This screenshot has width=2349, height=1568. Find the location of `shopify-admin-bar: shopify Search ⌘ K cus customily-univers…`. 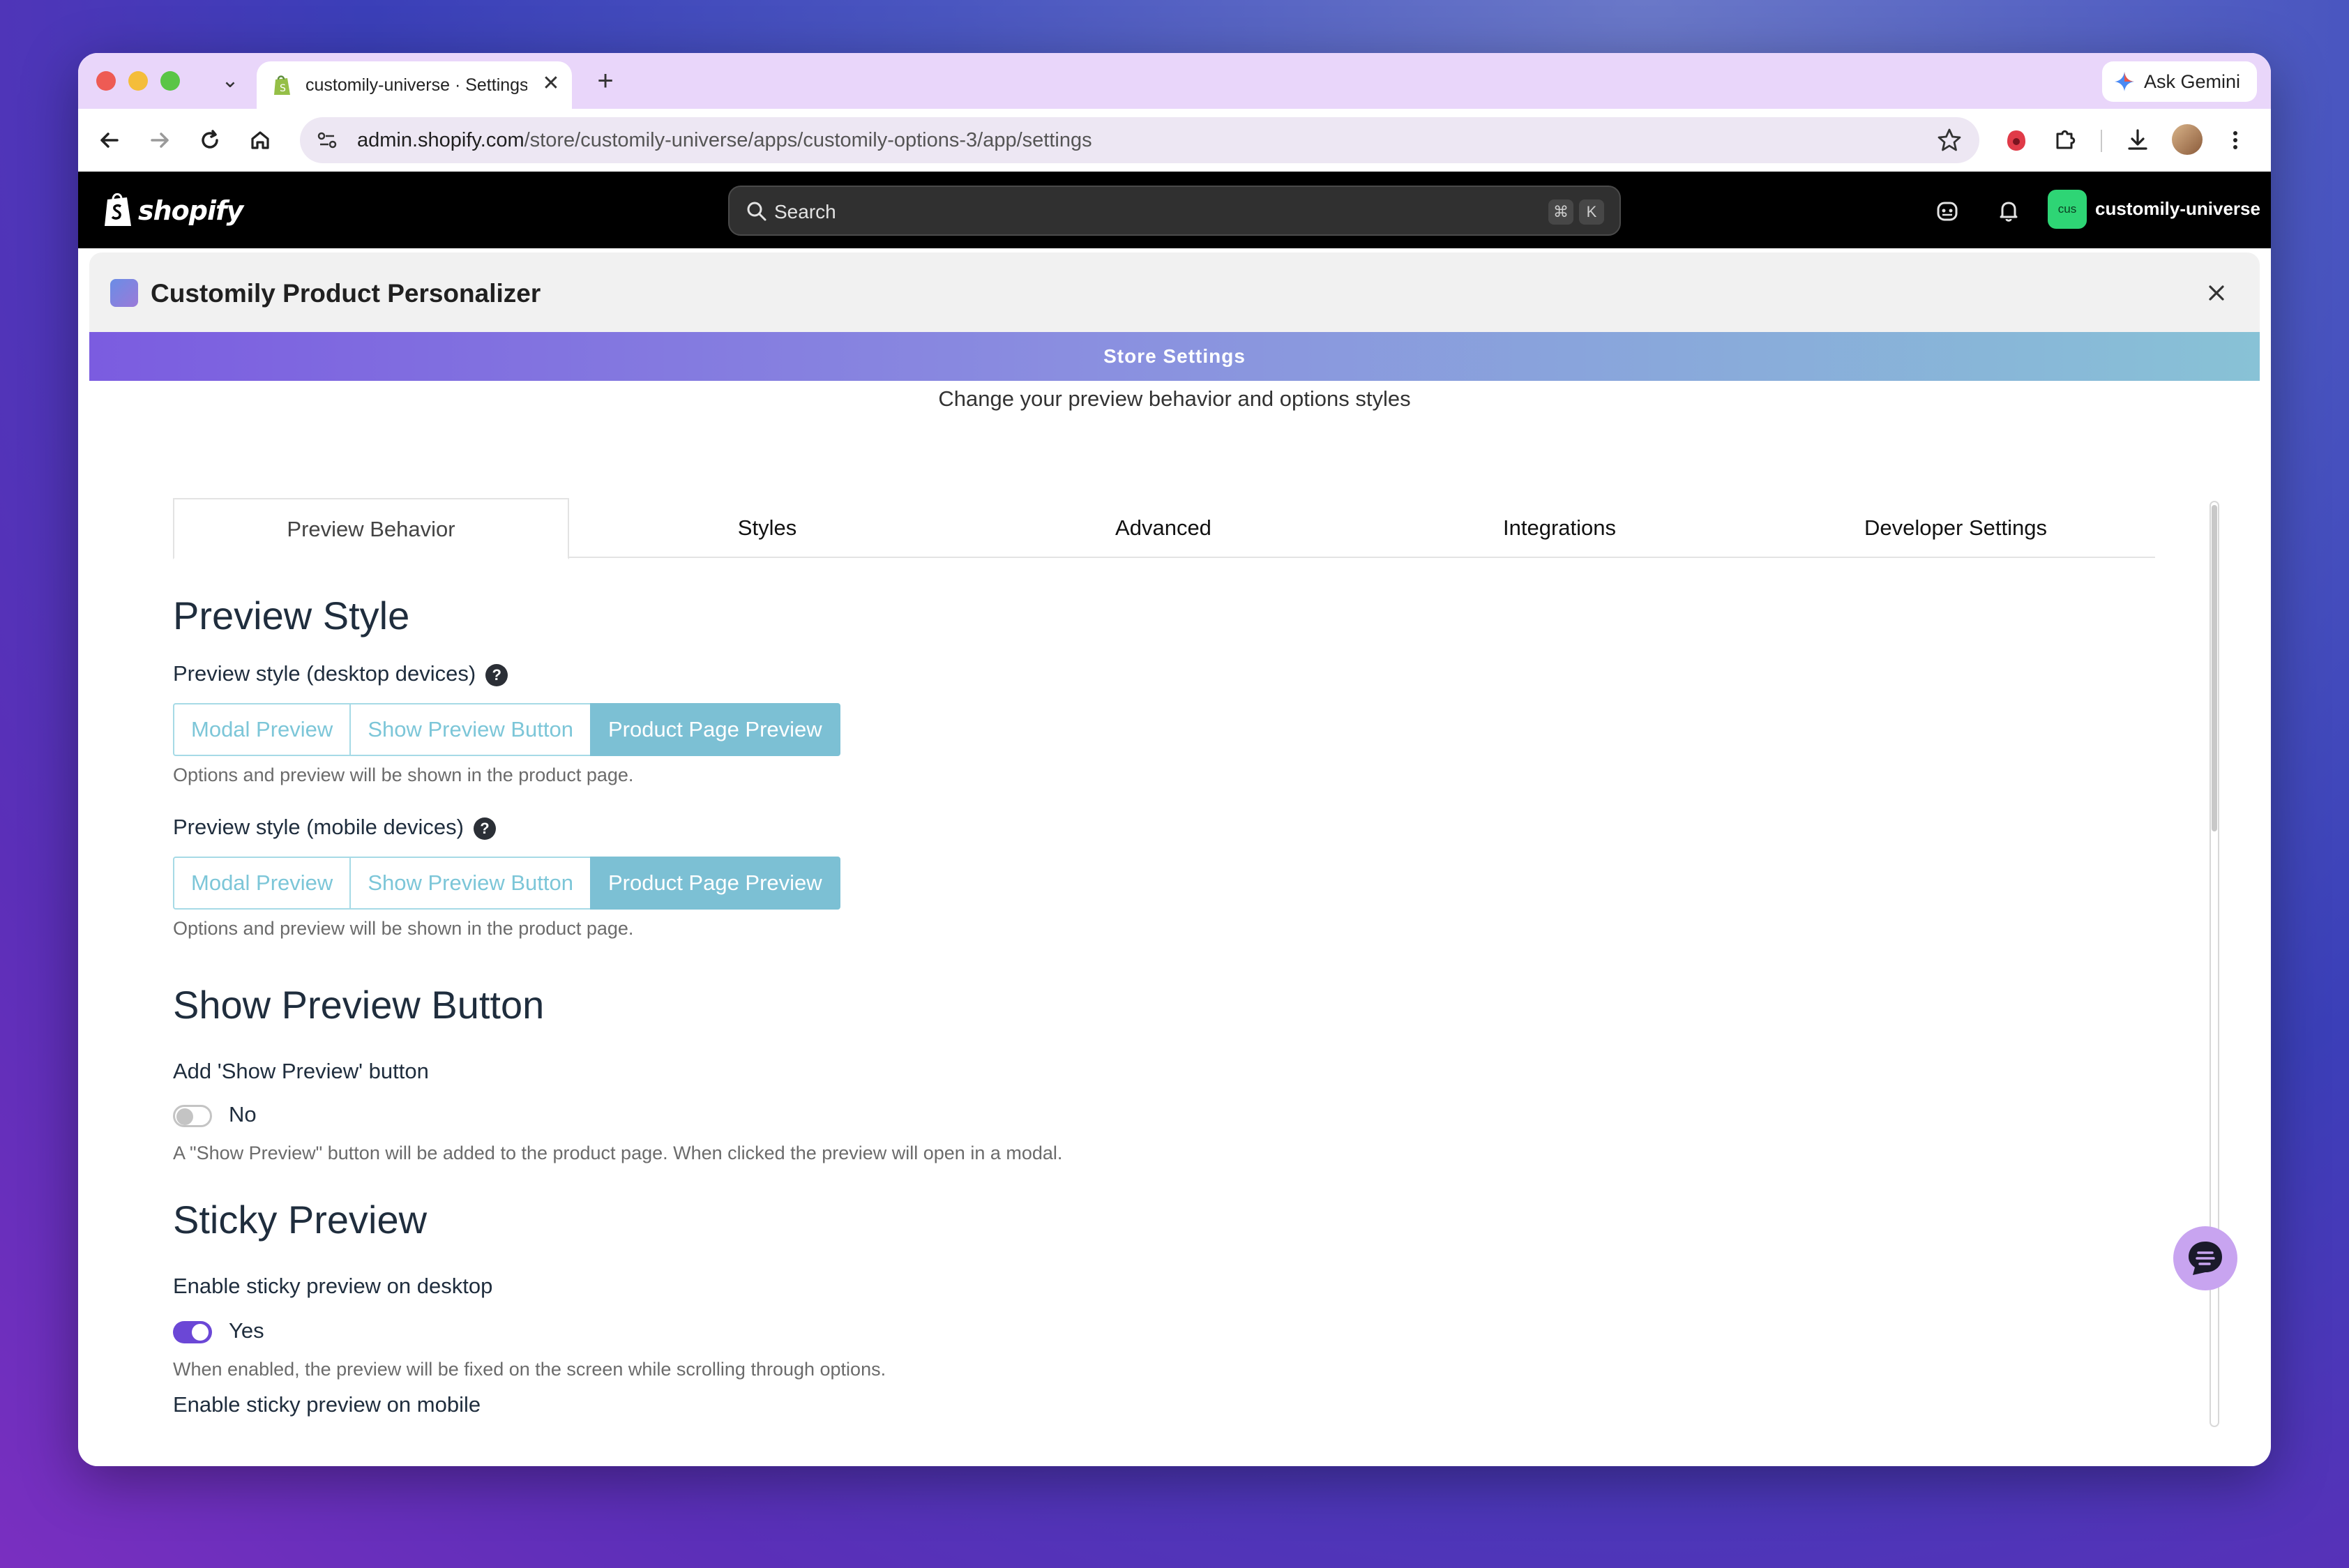

shopify-admin-bar: shopify Search ⌘ K cus customily-univers… is located at coordinates (1174, 210).